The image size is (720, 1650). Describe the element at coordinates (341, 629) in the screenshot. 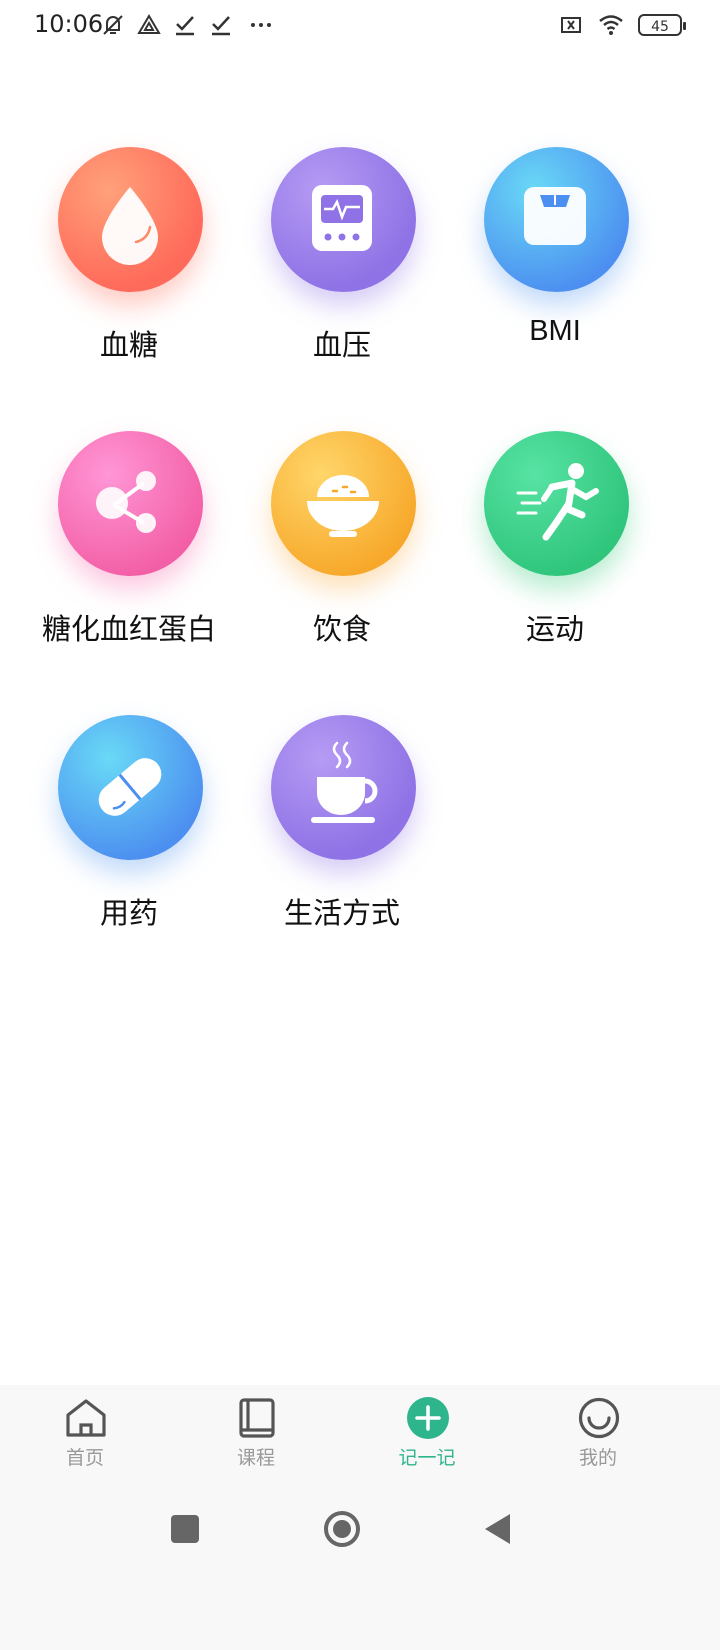

I see `grid-item-label: 饮食` at that location.